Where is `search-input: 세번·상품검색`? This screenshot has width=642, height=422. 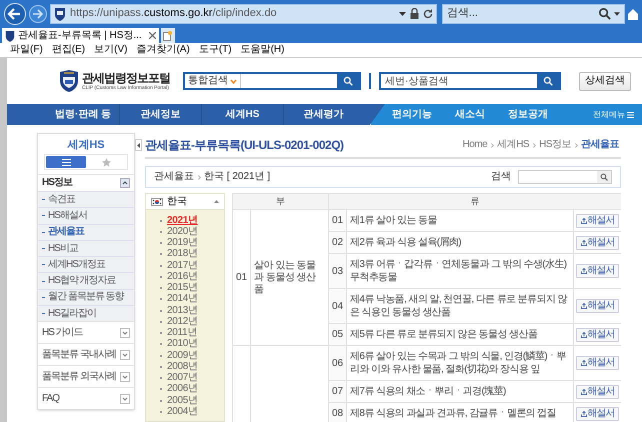
search-input: 세번·상품검색 is located at coordinates (459, 81).